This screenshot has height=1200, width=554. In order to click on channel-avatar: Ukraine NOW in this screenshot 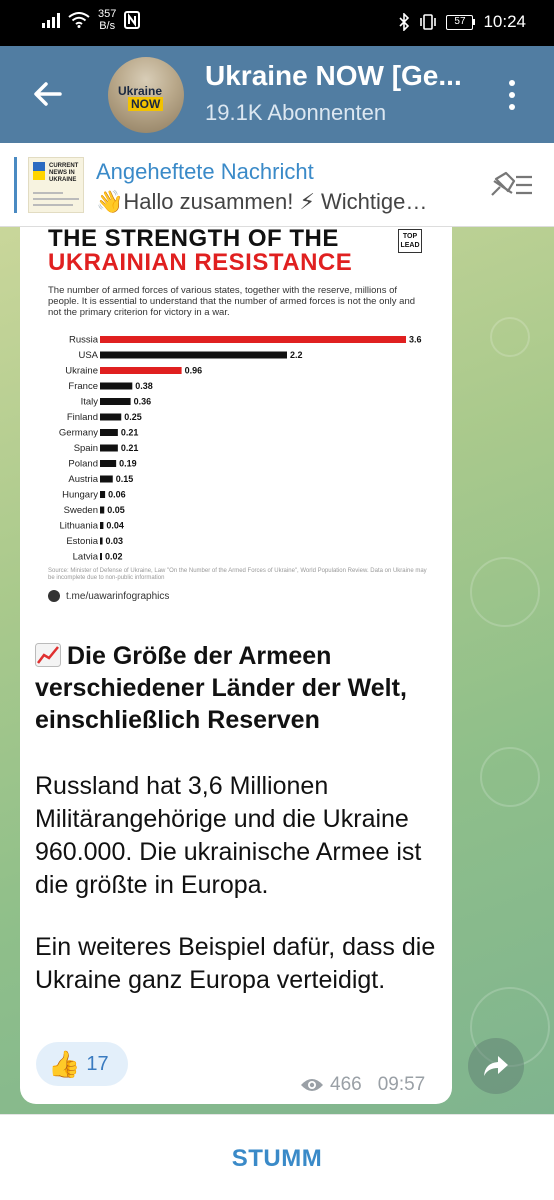, I will do `click(146, 95)`.